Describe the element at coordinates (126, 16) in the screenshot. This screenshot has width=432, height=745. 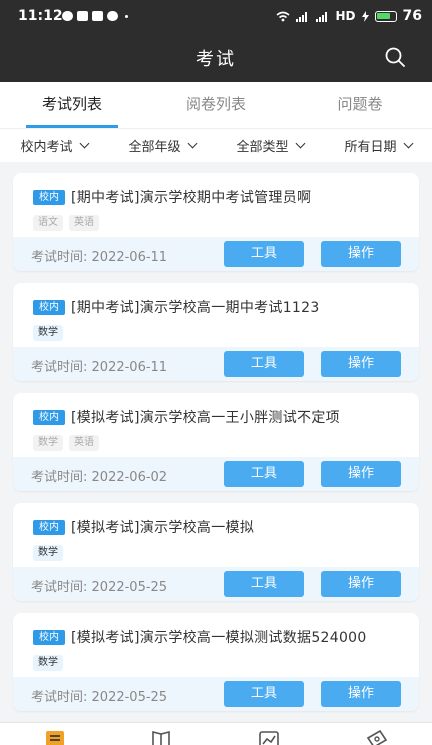
I see `more-dot-icon` at that location.